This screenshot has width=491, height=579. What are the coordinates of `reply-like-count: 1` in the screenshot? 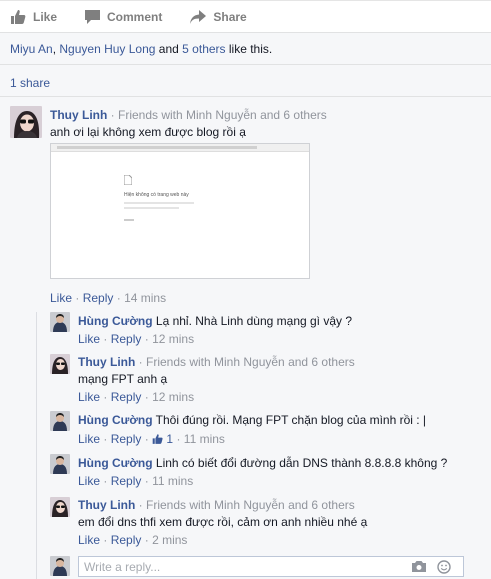 It's located at (164, 439).